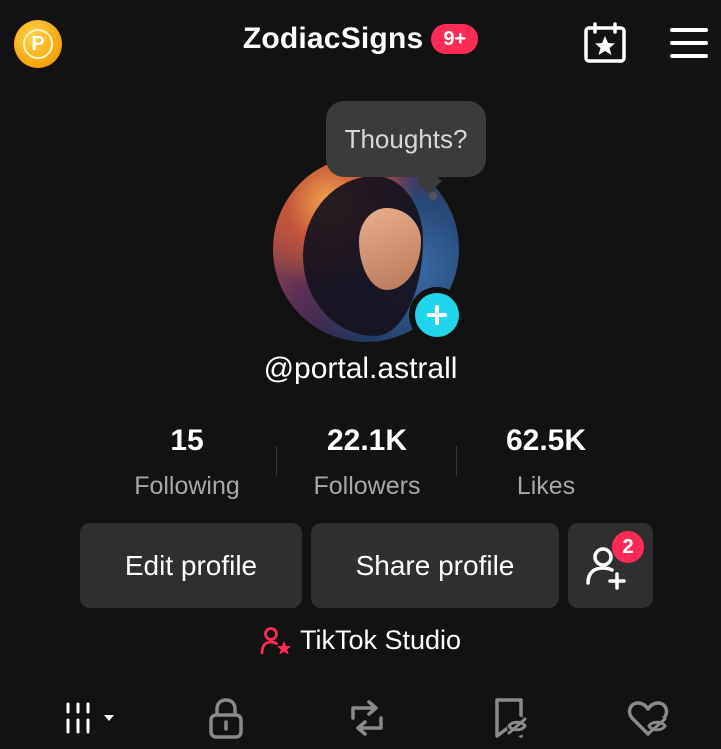 The width and height of the screenshot is (721, 749). What do you see at coordinates (433, 196) in the screenshot?
I see `thought-bubble-dot` at bounding box center [433, 196].